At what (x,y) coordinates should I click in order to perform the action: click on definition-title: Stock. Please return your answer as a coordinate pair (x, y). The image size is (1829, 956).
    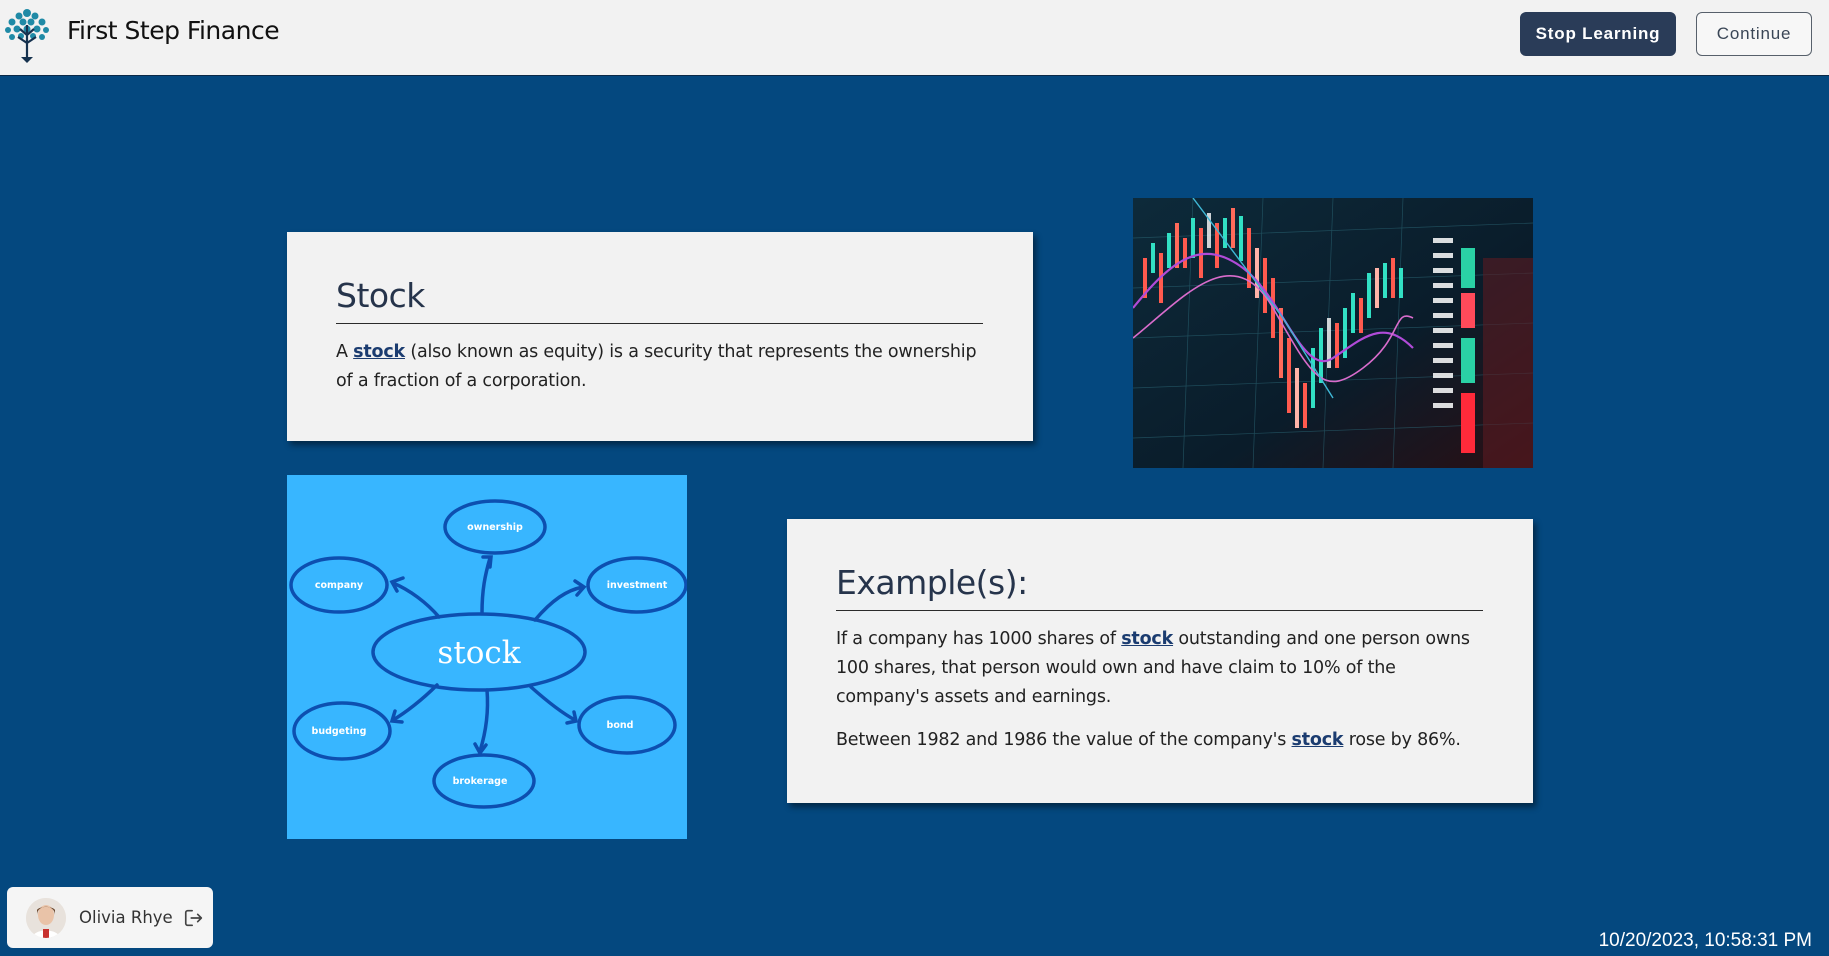
    Looking at the image, I should click on (659, 300).